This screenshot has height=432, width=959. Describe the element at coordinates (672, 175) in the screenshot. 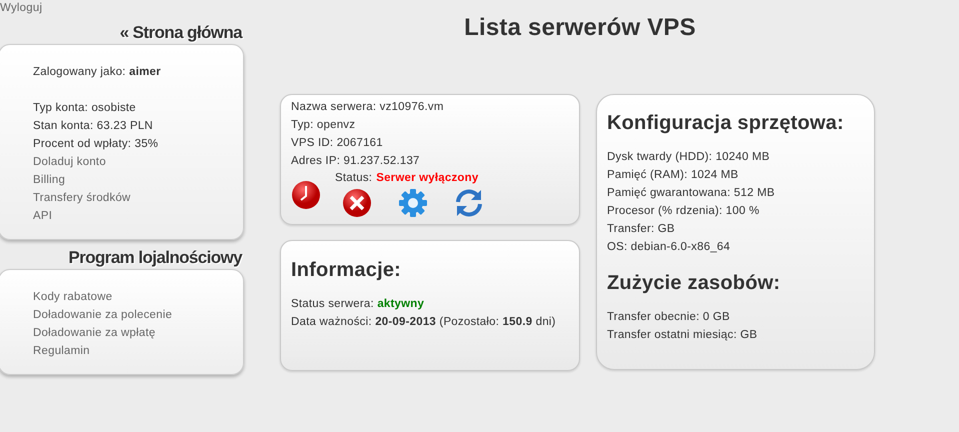

I see `config-line: Pamięć (RAM): 1024 MB` at that location.